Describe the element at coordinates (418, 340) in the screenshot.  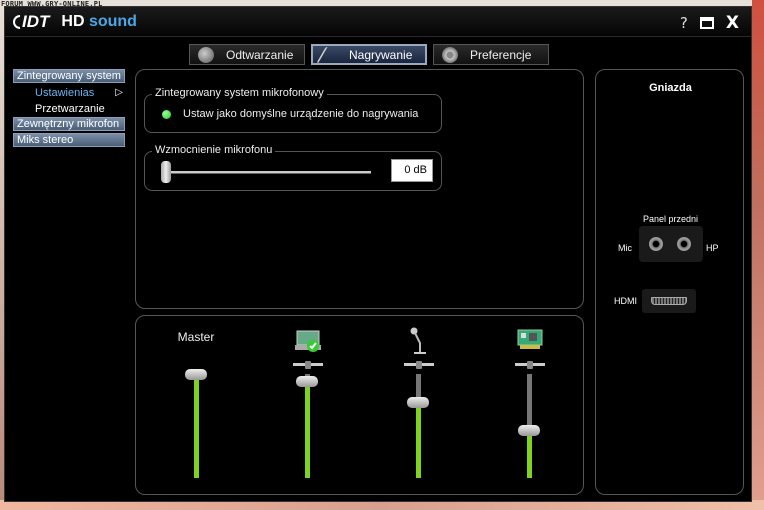
I see `microphone-stand-icon` at that location.